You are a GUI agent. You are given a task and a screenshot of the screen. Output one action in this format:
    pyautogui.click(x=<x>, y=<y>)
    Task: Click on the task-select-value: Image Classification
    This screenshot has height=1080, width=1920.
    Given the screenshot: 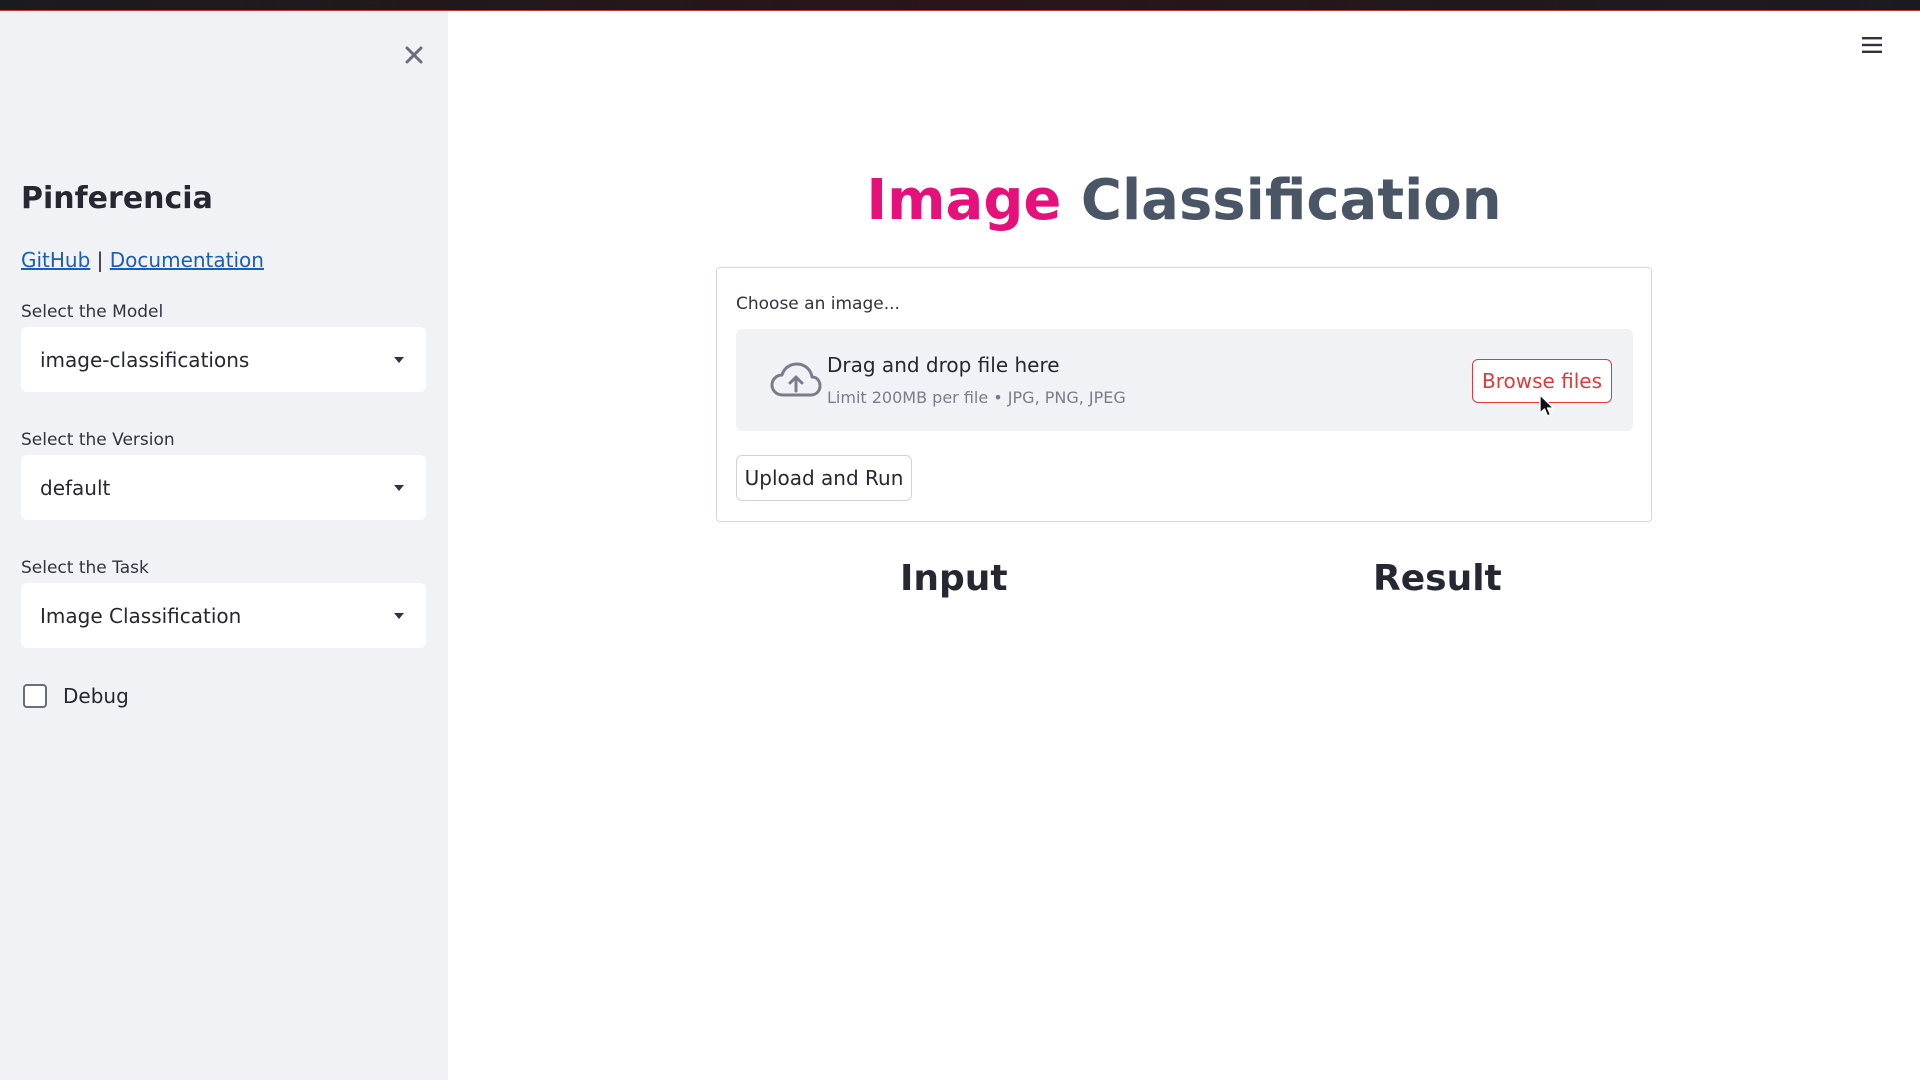 What is the action you would take?
    pyautogui.click(x=141, y=615)
    